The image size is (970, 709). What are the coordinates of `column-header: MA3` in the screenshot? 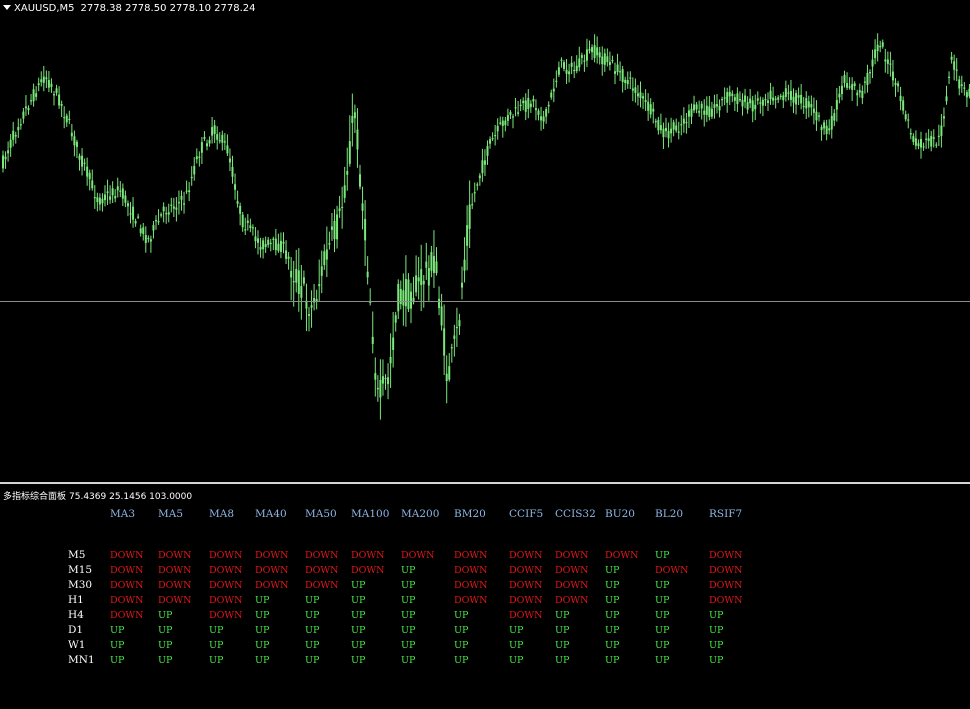 It's located at (123, 514).